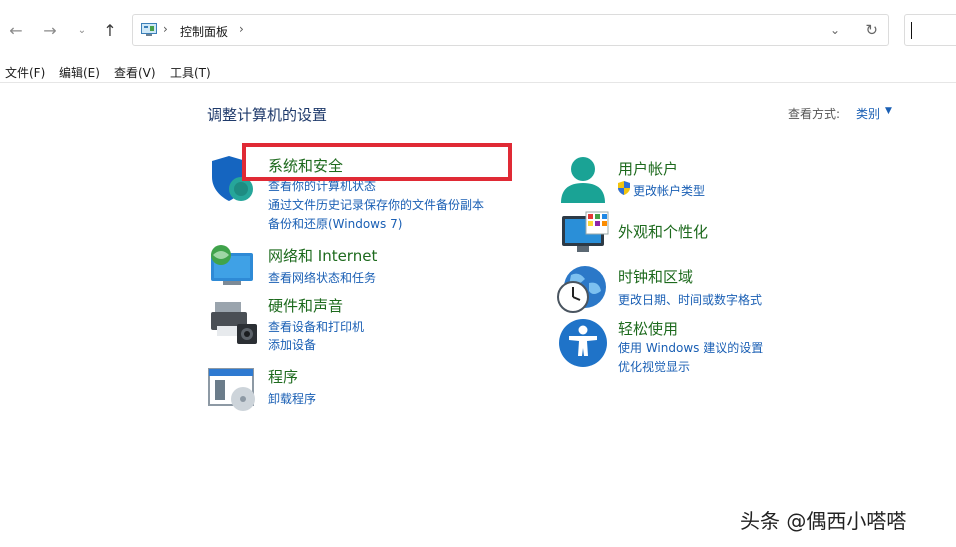 The width and height of the screenshot is (956, 547). What do you see at coordinates (149, 29) in the screenshot?
I see `control-panel-icon` at bounding box center [149, 29].